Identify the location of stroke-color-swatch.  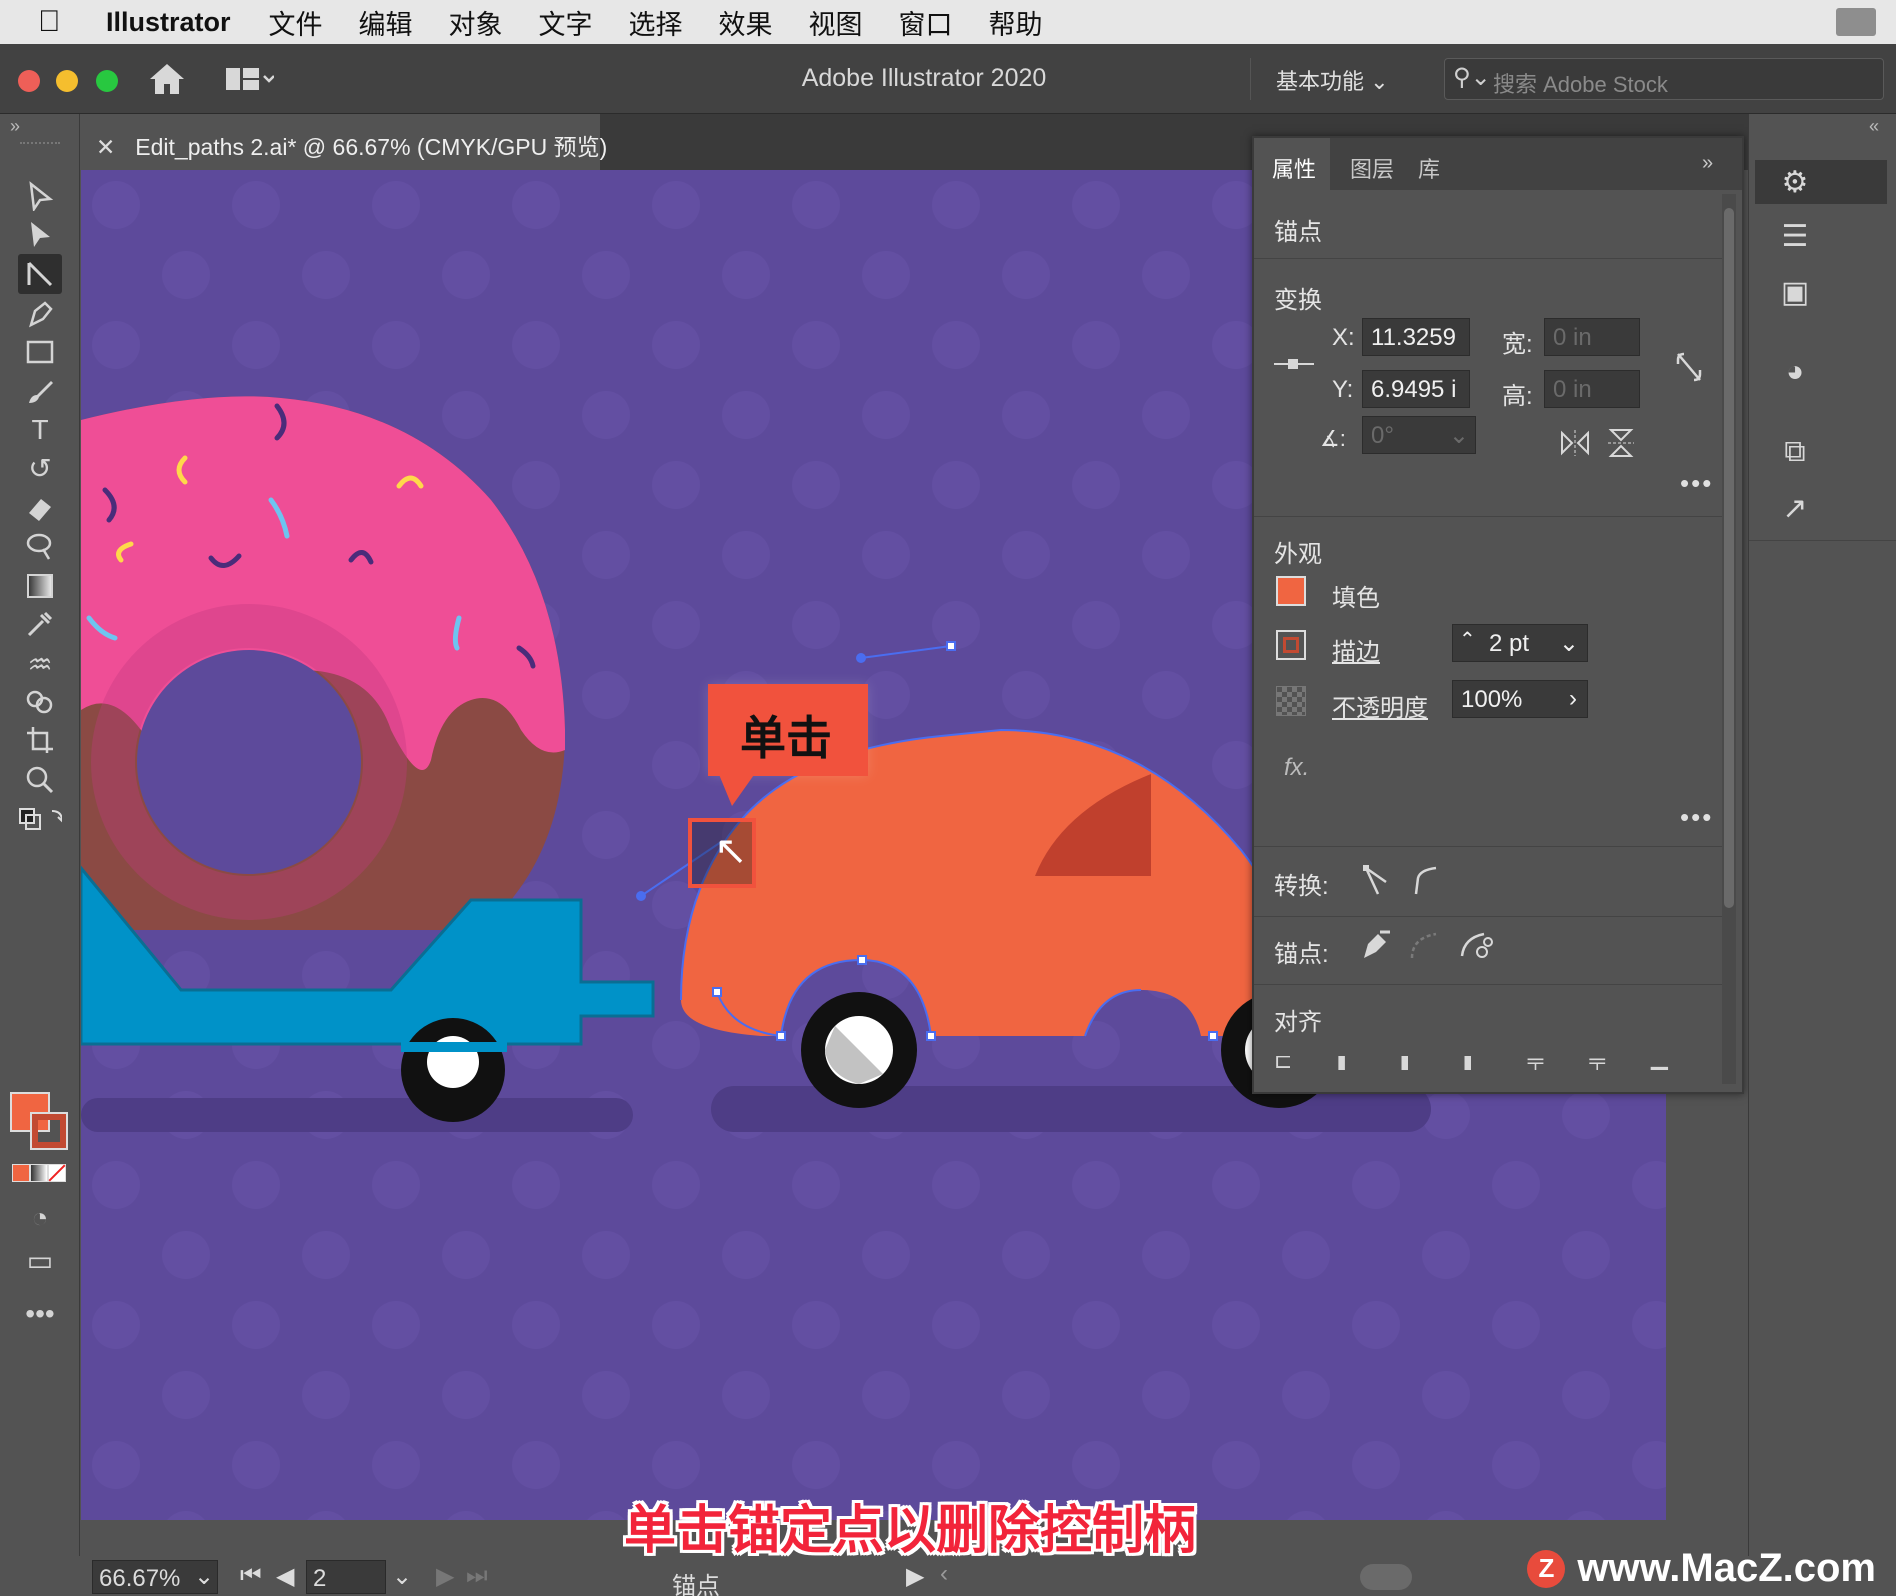
(49, 1131).